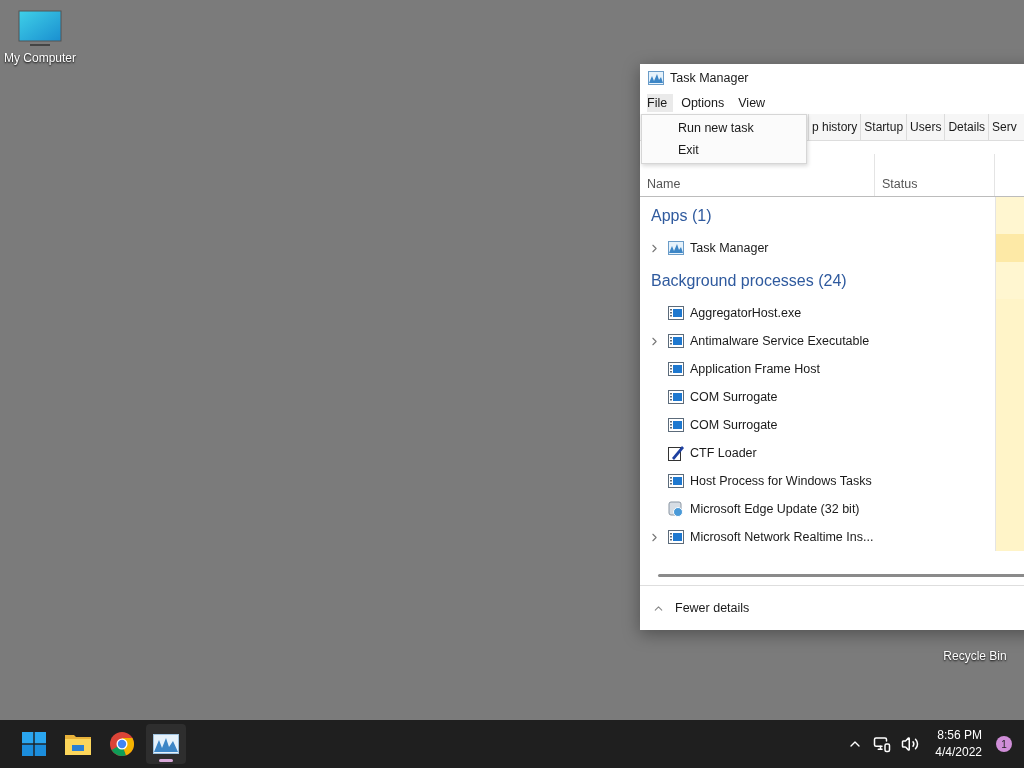 This screenshot has width=1024, height=768. What do you see at coordinates (724, 150) in the screenshot?
I see `menu-option: Exit` at bounding box center [724, 150].